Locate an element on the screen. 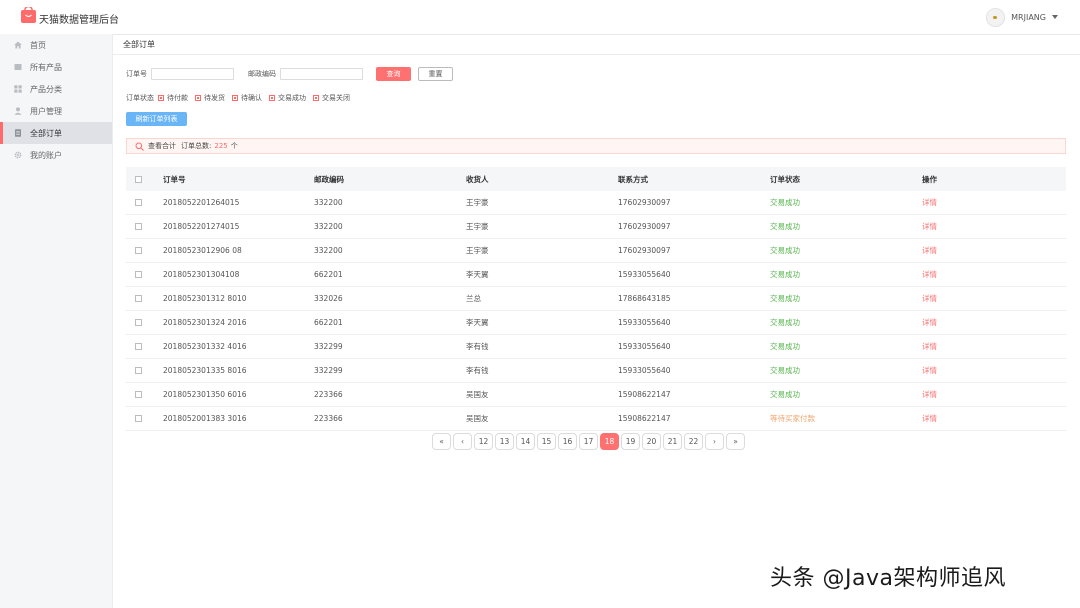 The width and height of the screenshot is (1080, 608). receiver-cell: 李有钱 is located at coordinates (477, 346).